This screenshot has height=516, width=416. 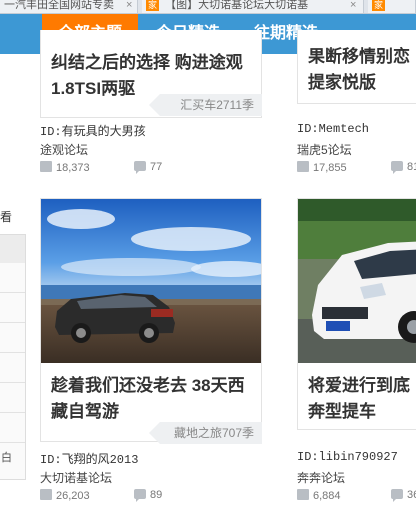 What do you see at coordinates (403, 167) in the screenshot?
I see `comment-count: 81` at bounding box center [403, 167].